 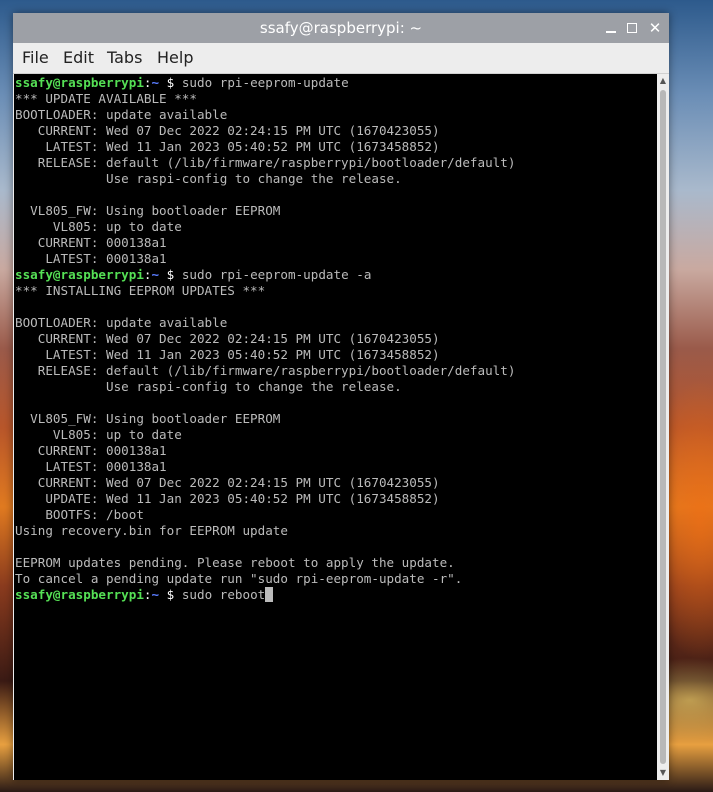 What do you see at coordinates (276, 274) in the screenshot?
I see `command-text: sudo rpi-eeprom-update -a` at bounding box center [276, 274].